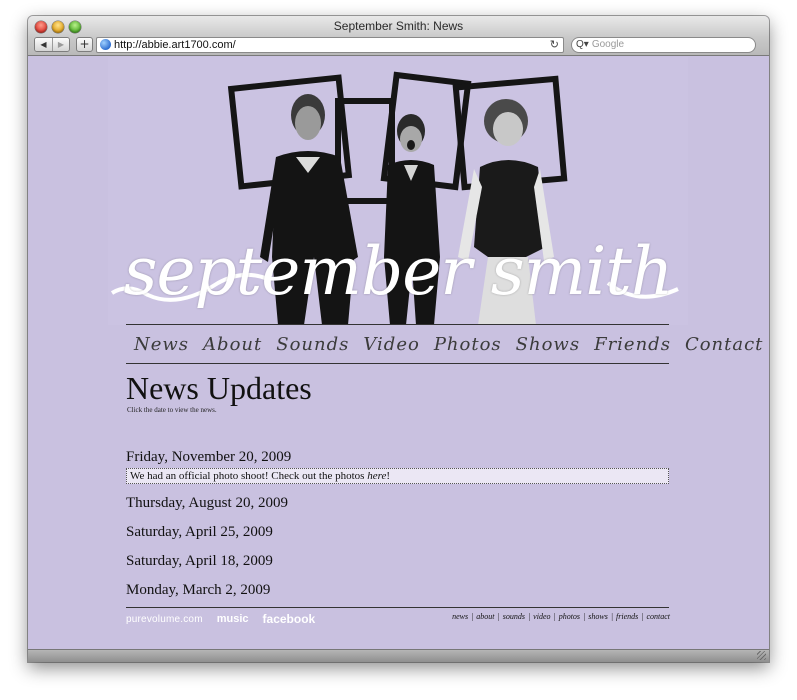 This screenshot has width=797, height=700. What do you see at coordinates (105, 44) in the screenshot?
I see `globe-icon` at bounding box center [105, 44].